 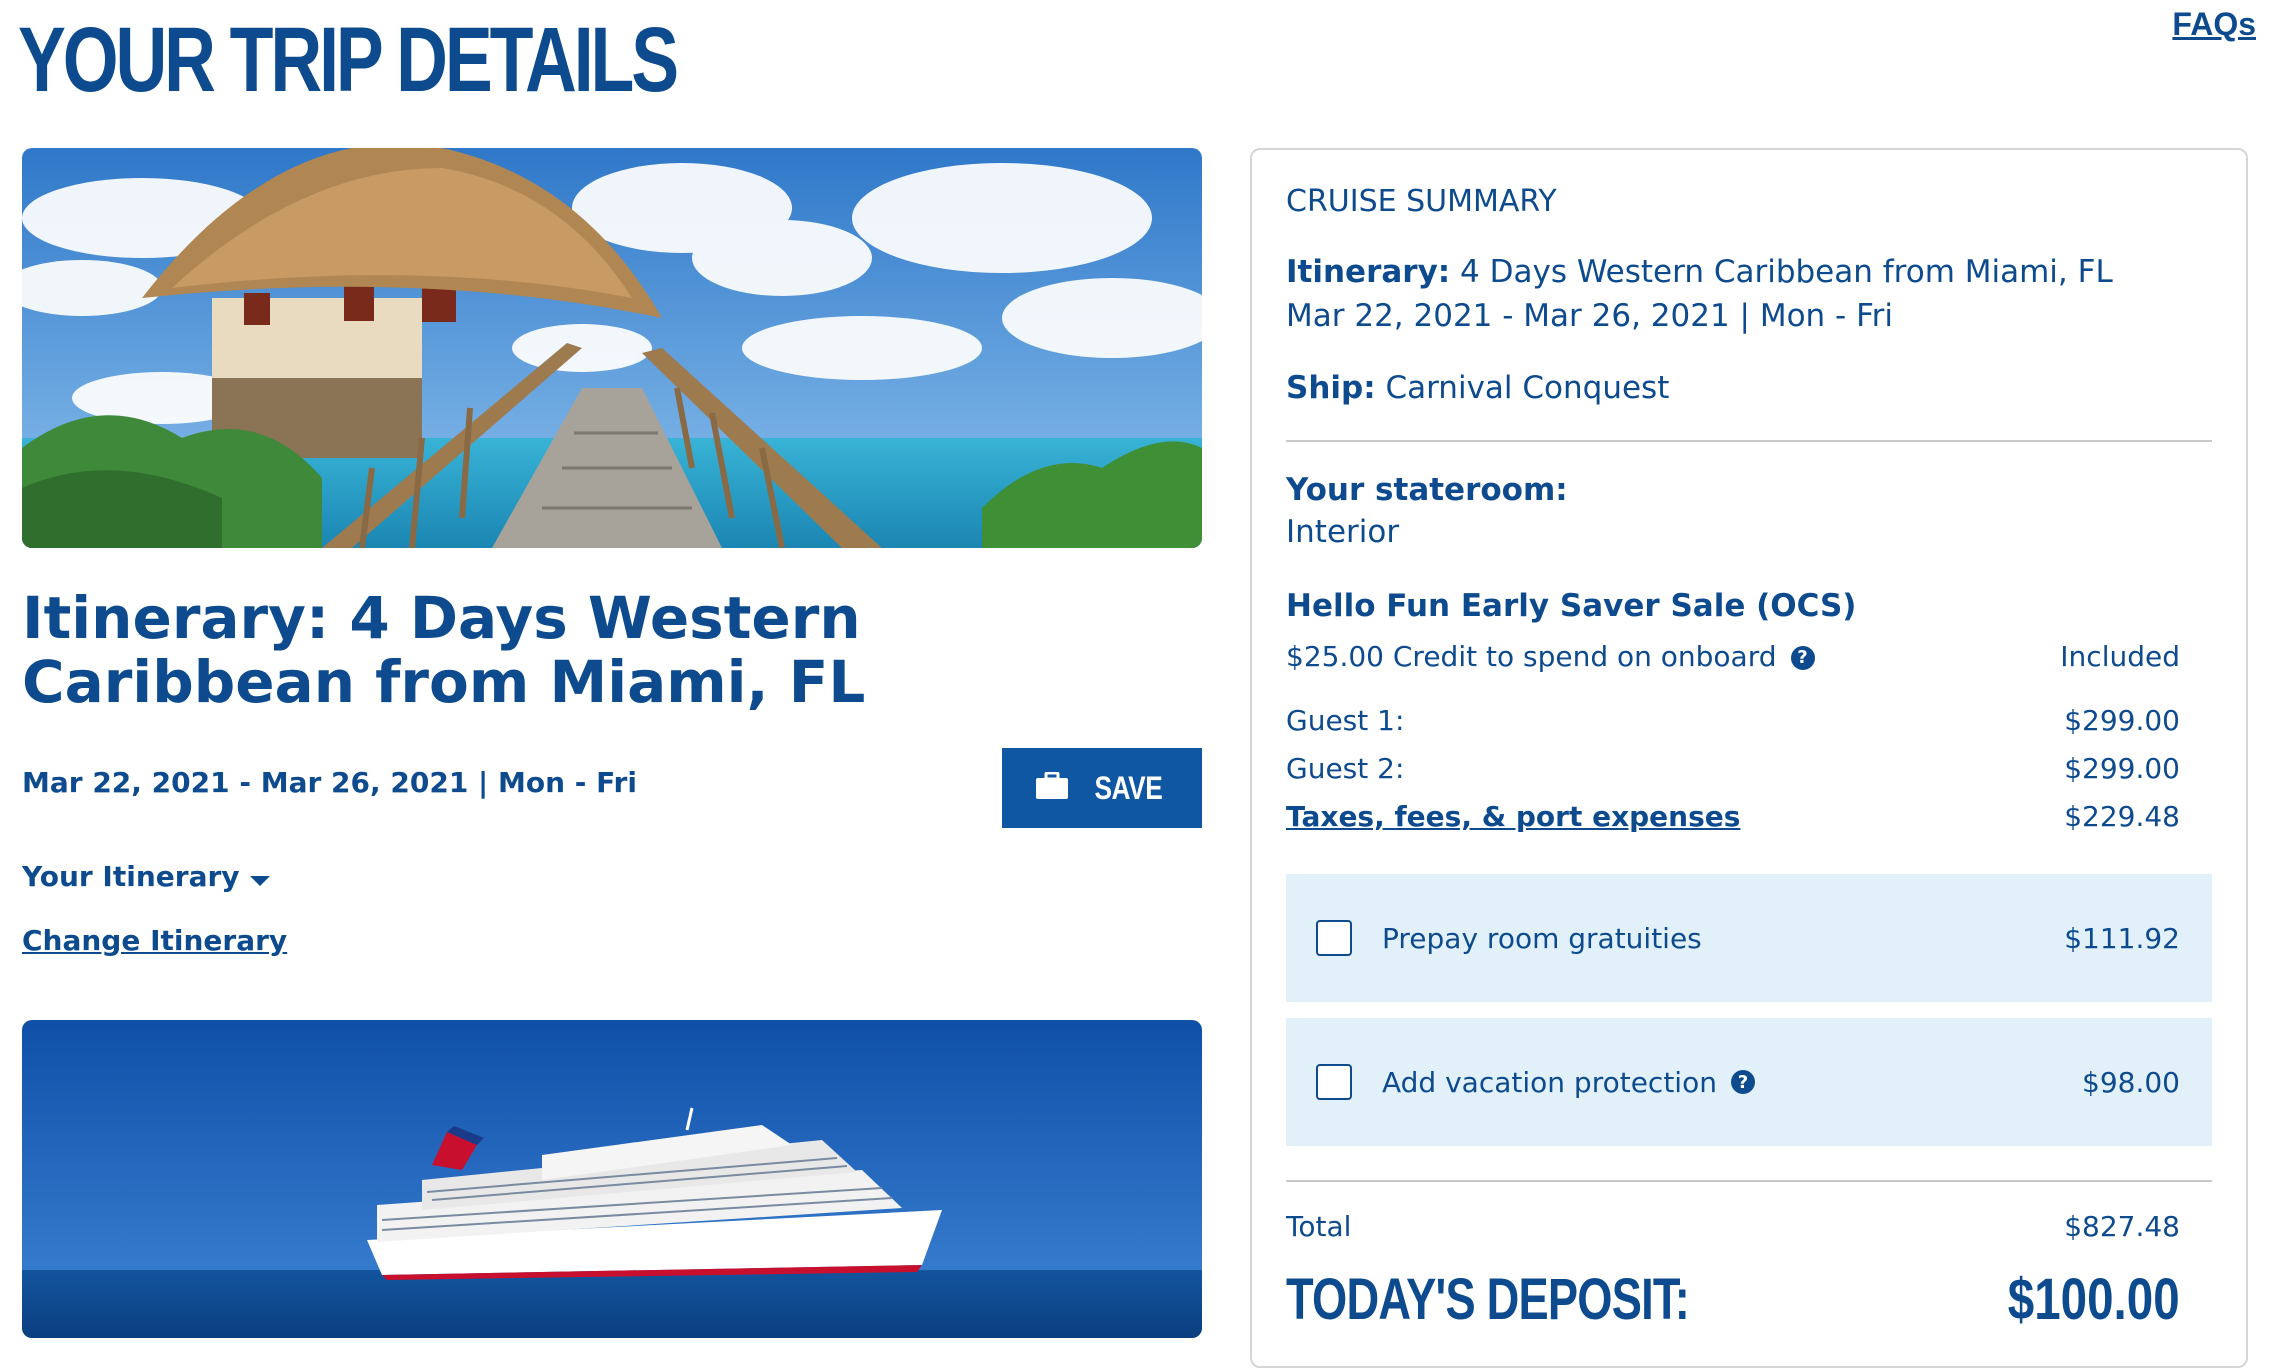 I want to click on stateroom-label: Your stateroom:, so click(x=1427, y=490).